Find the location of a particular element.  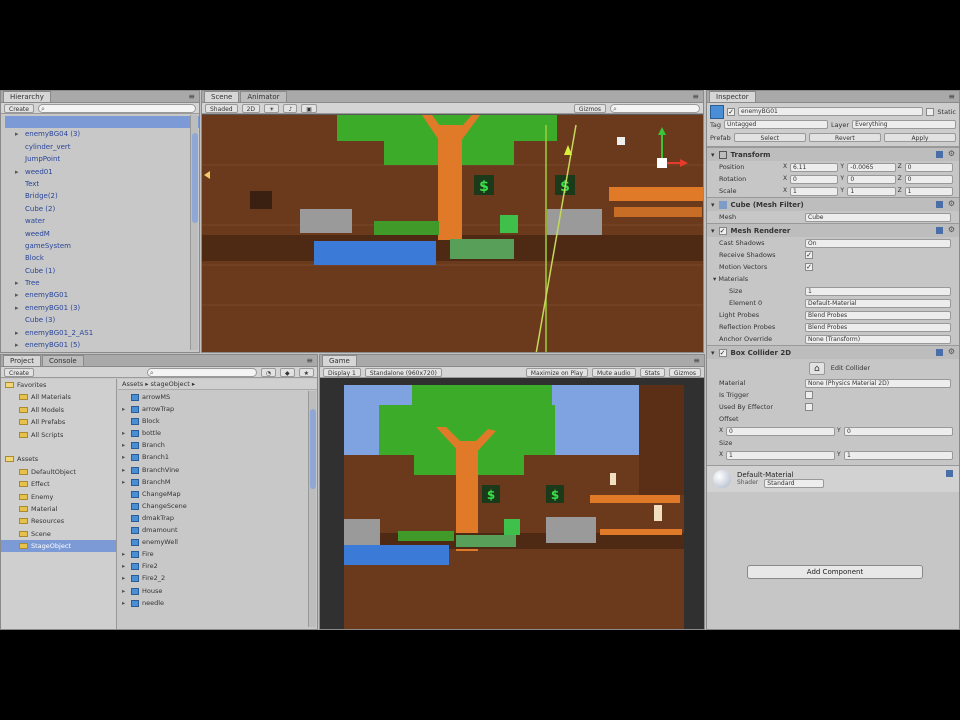

folder-tree-item: Material is located at coordinates (58, 509).